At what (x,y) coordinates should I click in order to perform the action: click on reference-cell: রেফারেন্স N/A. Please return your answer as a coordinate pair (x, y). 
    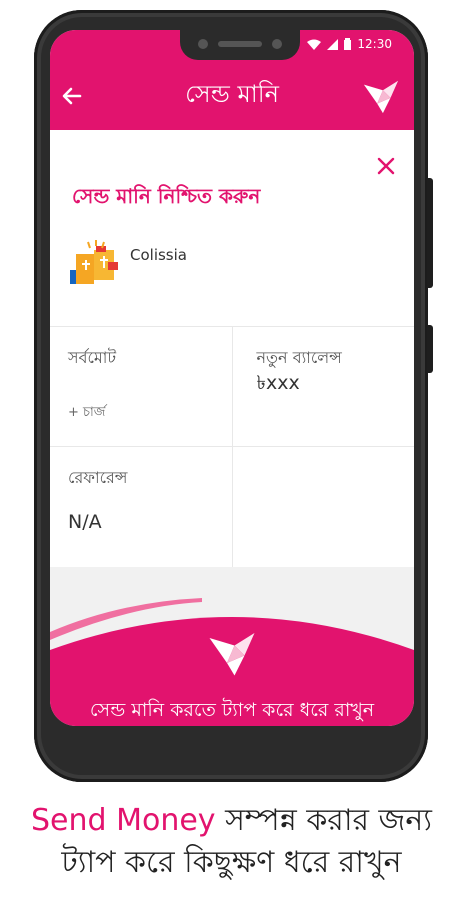
    Looking at the image, I should click on (141, 507).